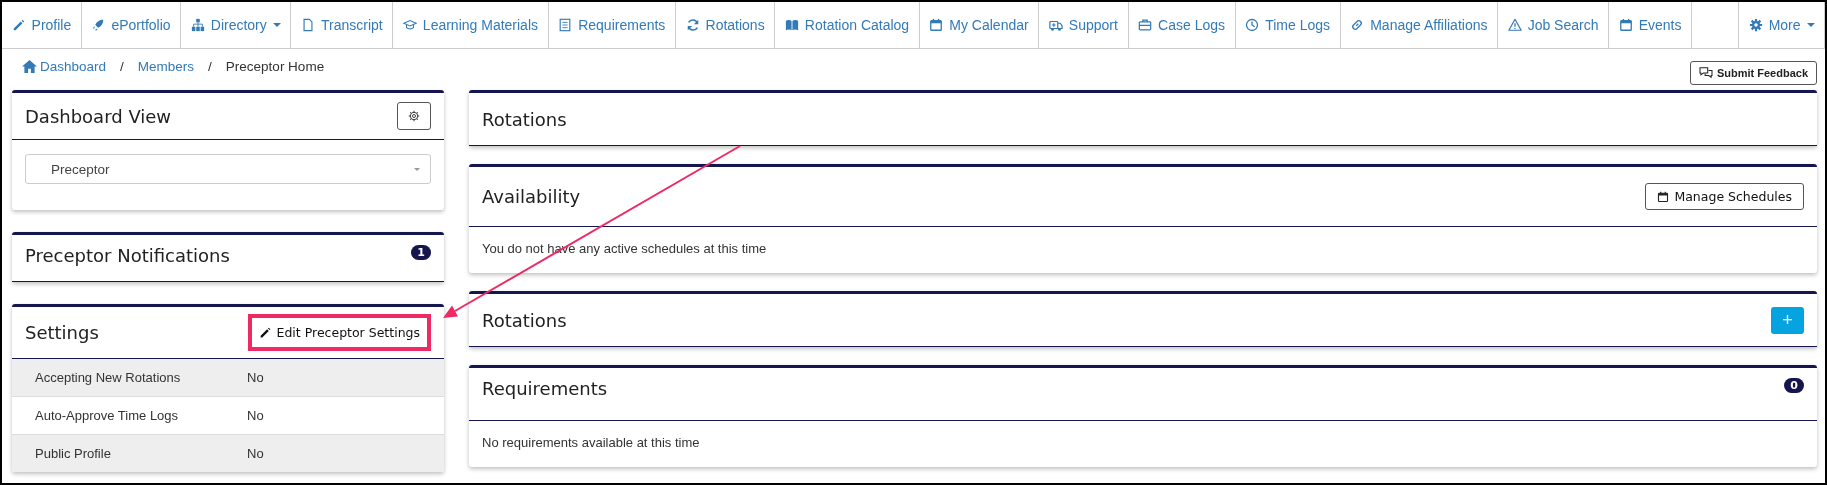 The image size is (1827, 485). I want to click on breadcrumb-current: Preceptor Home, so click(275, 66).